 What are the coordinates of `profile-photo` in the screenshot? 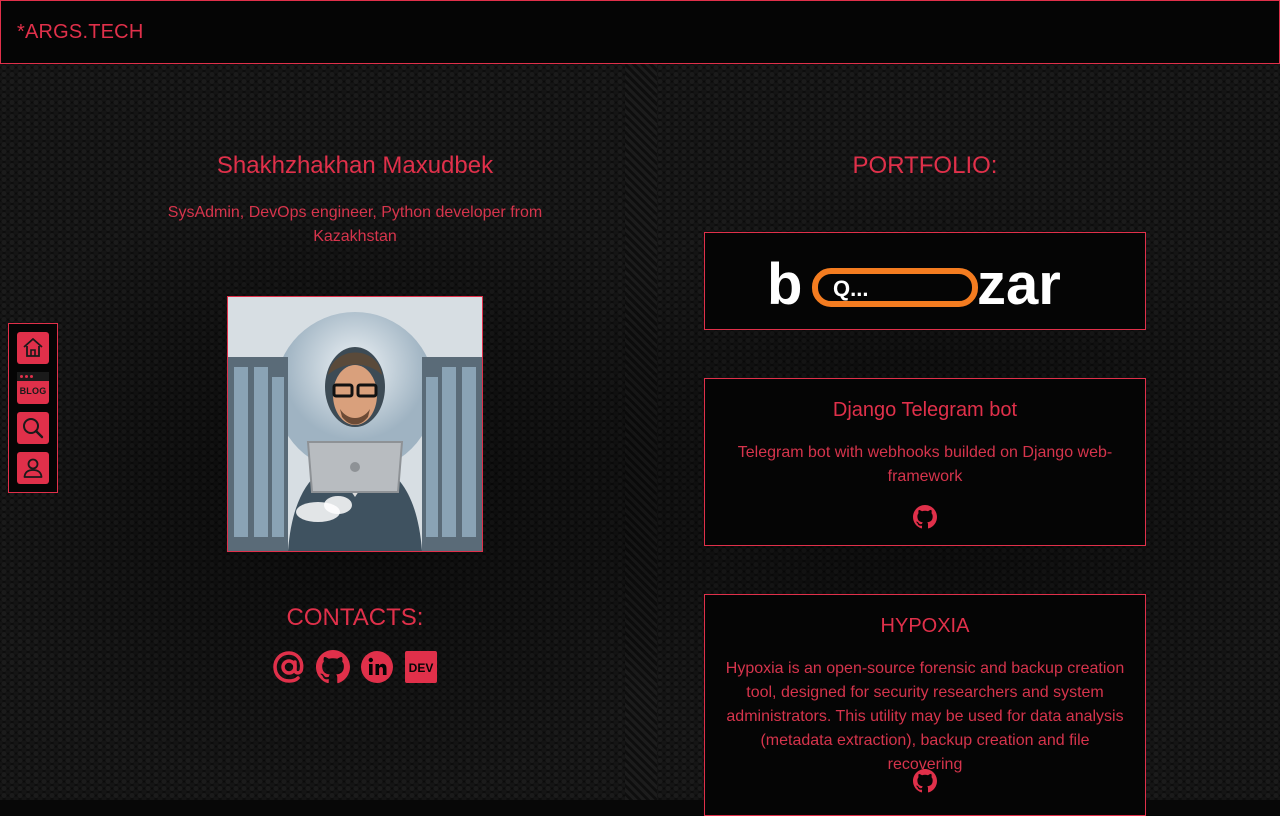 It's located at (355, 424).